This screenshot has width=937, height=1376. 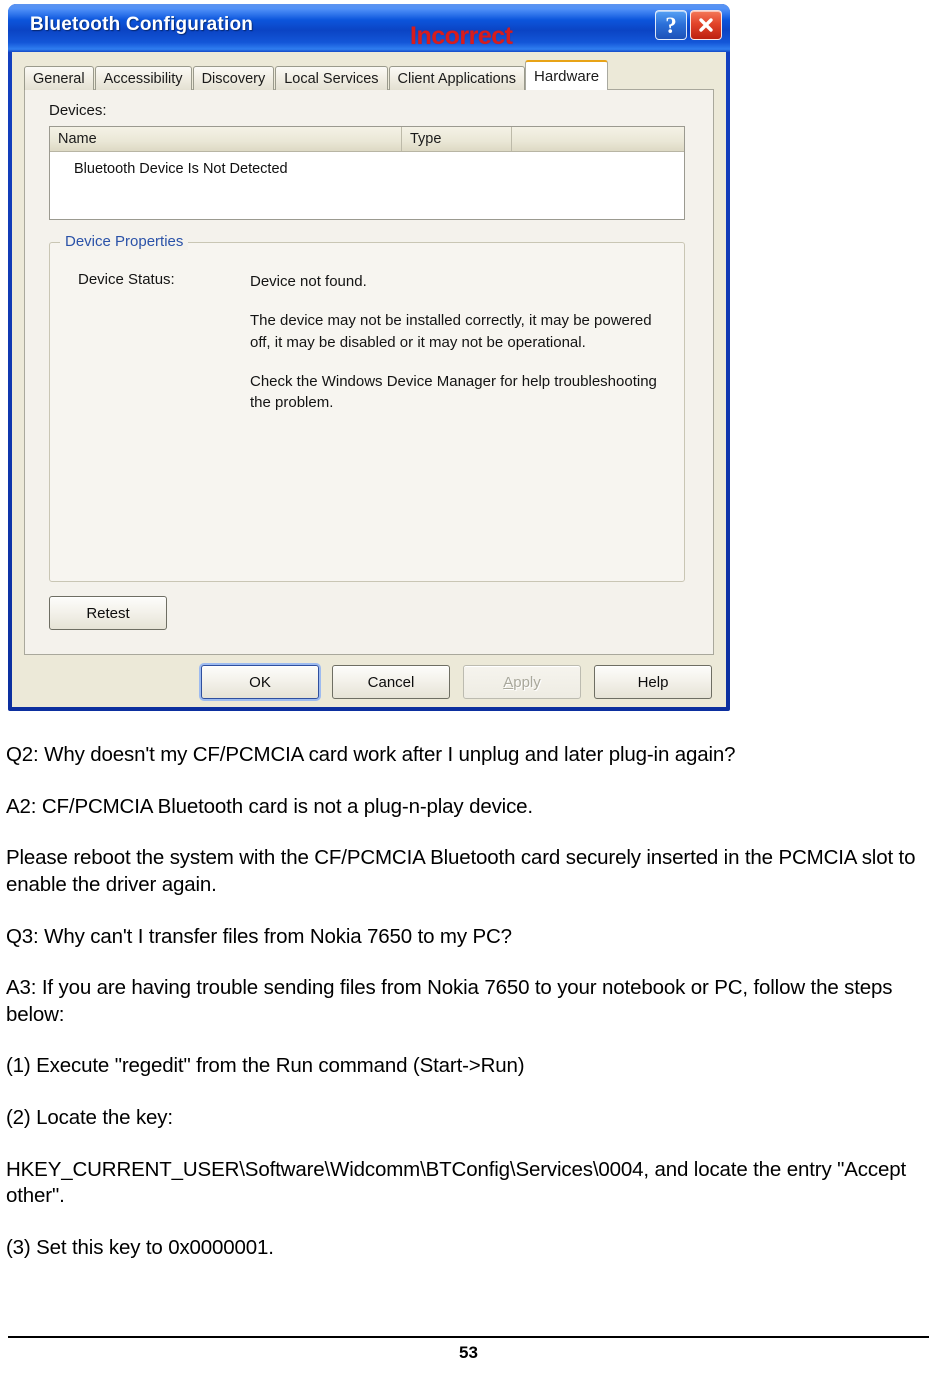 I want to click on devices-list-header: Name Type, so click(x=367, y=139).